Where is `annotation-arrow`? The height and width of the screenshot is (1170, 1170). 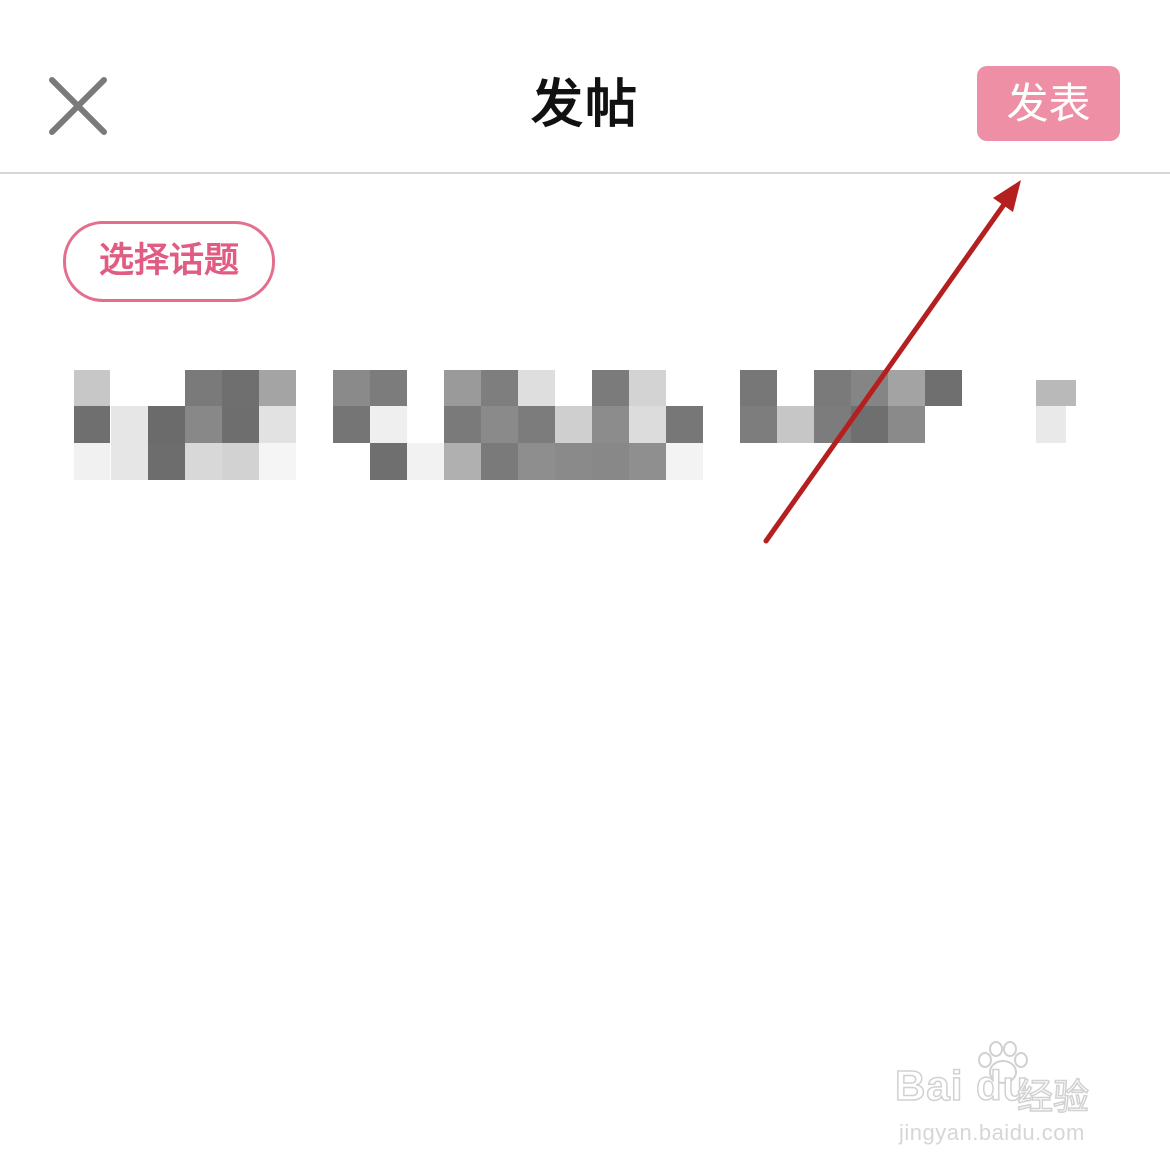
annotation-arrow is located at coordinates (892, 362).